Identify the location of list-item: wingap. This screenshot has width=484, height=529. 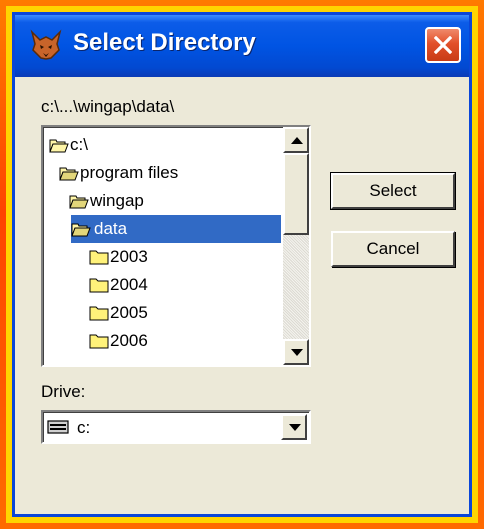
(106, 201).